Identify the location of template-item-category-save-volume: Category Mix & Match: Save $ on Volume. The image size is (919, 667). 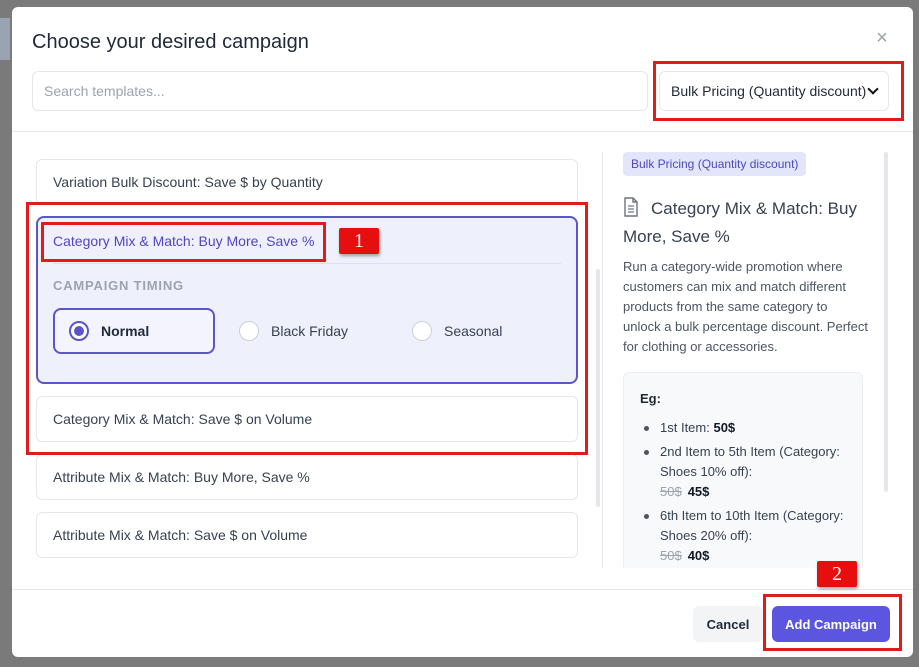
(307, 419).